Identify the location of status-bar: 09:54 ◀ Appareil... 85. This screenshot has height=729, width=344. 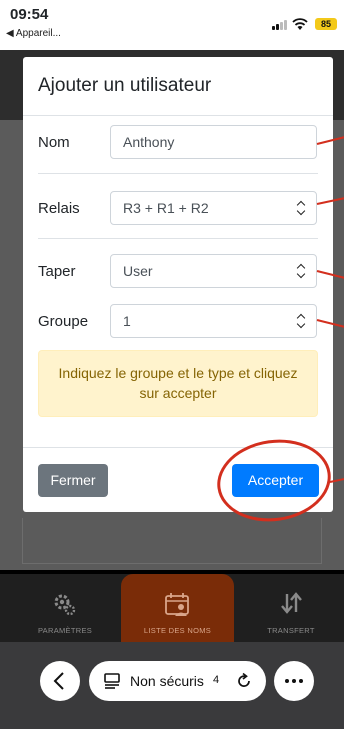
(172, 25).